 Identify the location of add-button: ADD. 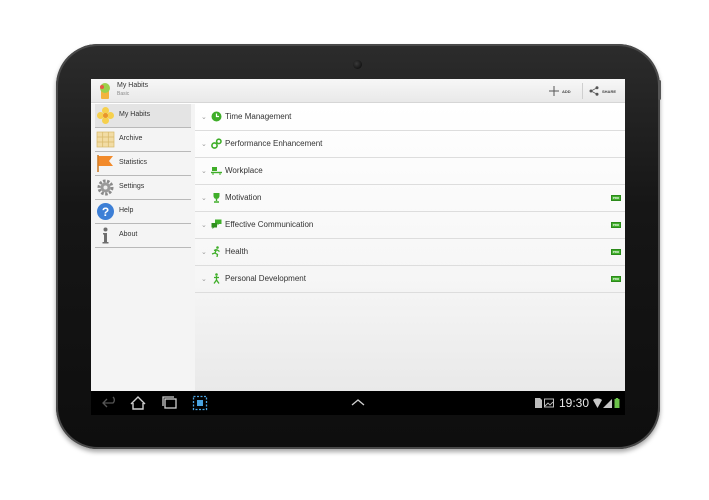
(560, 91).